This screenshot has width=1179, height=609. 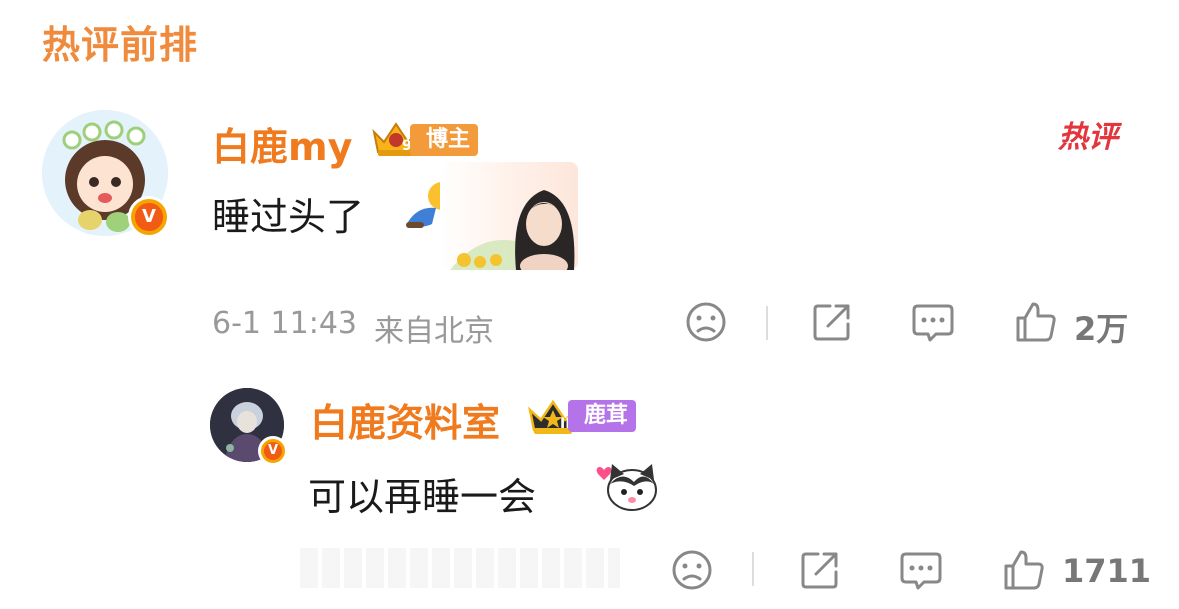 I want to click on comment-text: 睡过头了, so click(x=288, y=217).